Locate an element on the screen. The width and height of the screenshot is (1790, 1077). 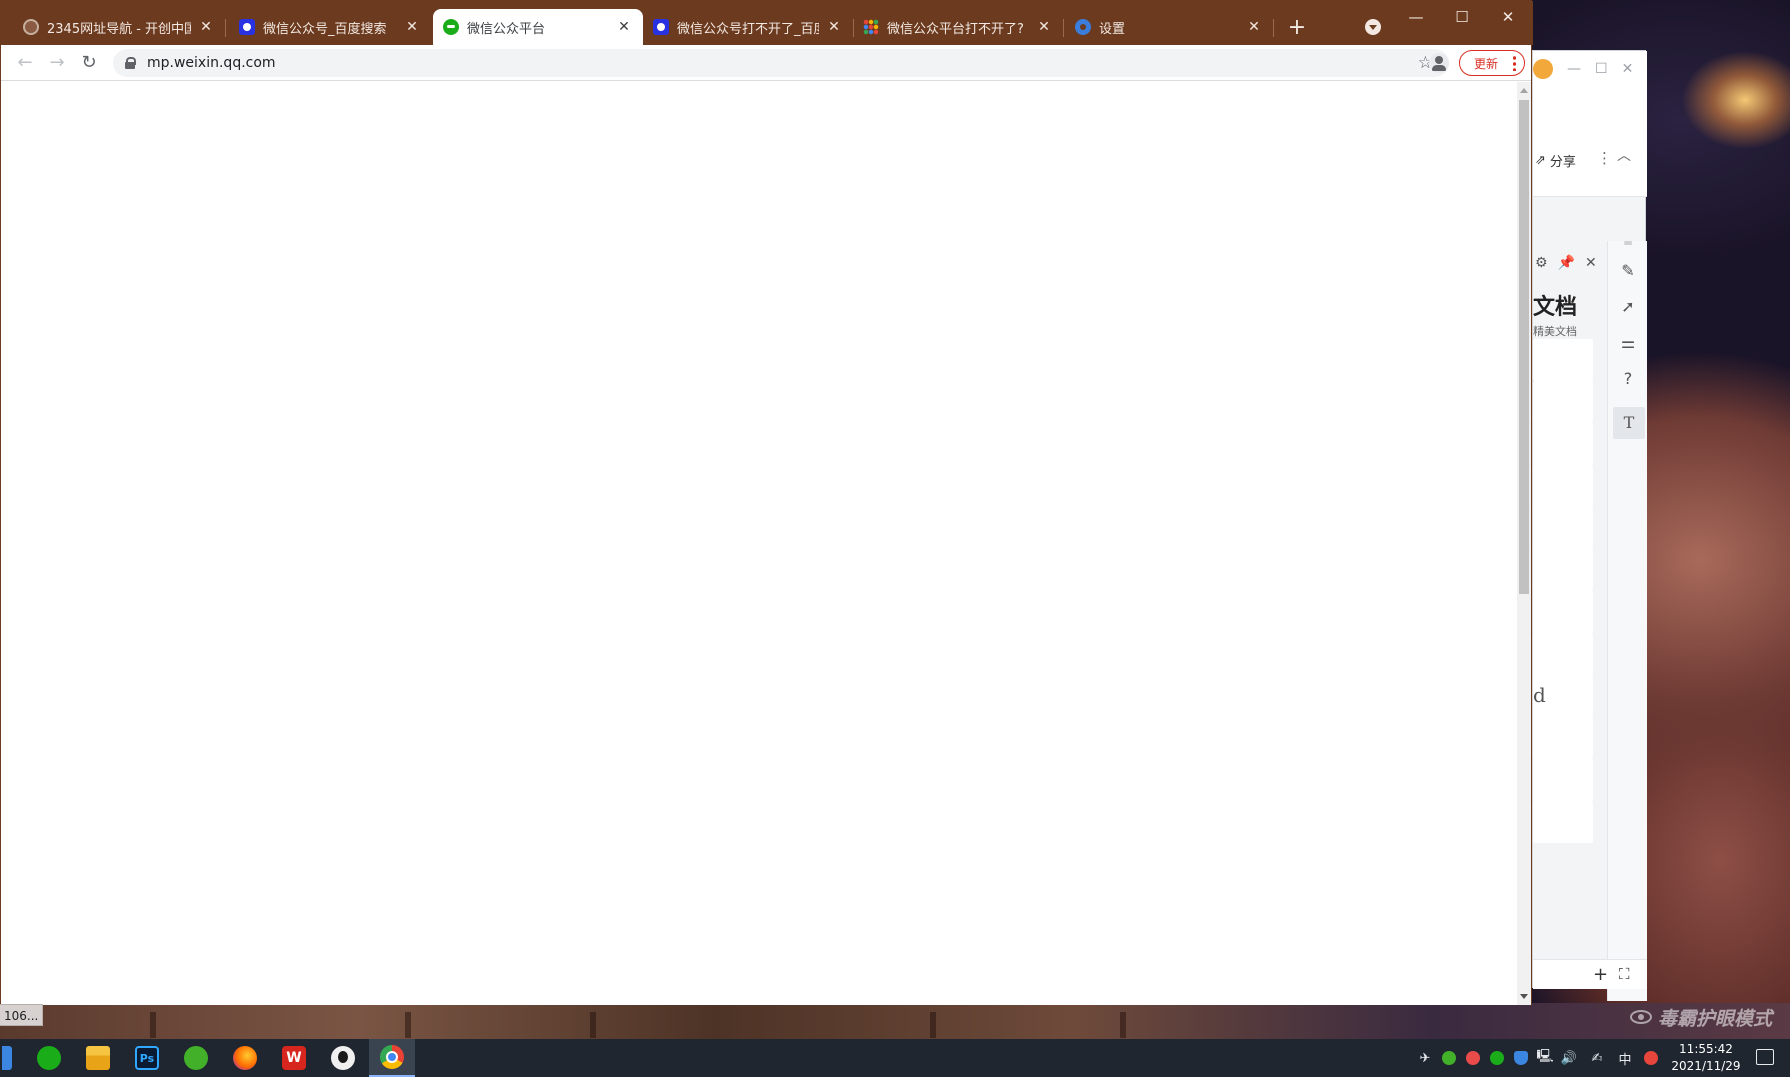
add-icon: + is located at coordinates (1600, 974).